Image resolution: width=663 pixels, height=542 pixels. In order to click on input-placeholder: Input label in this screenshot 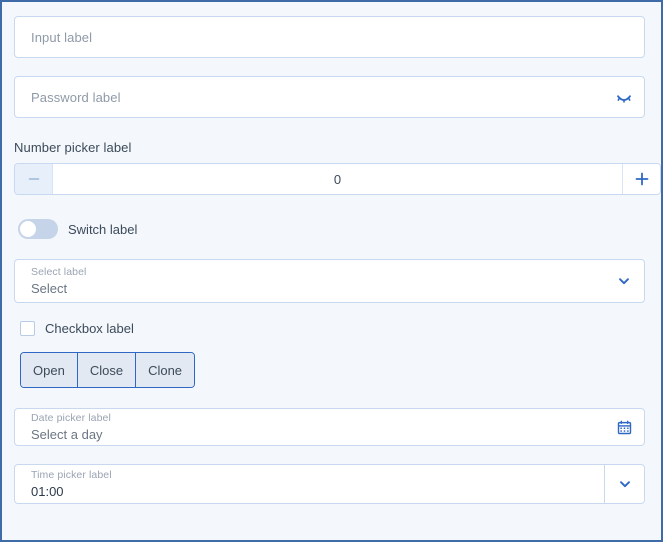, I will do `click(62, 37)`.